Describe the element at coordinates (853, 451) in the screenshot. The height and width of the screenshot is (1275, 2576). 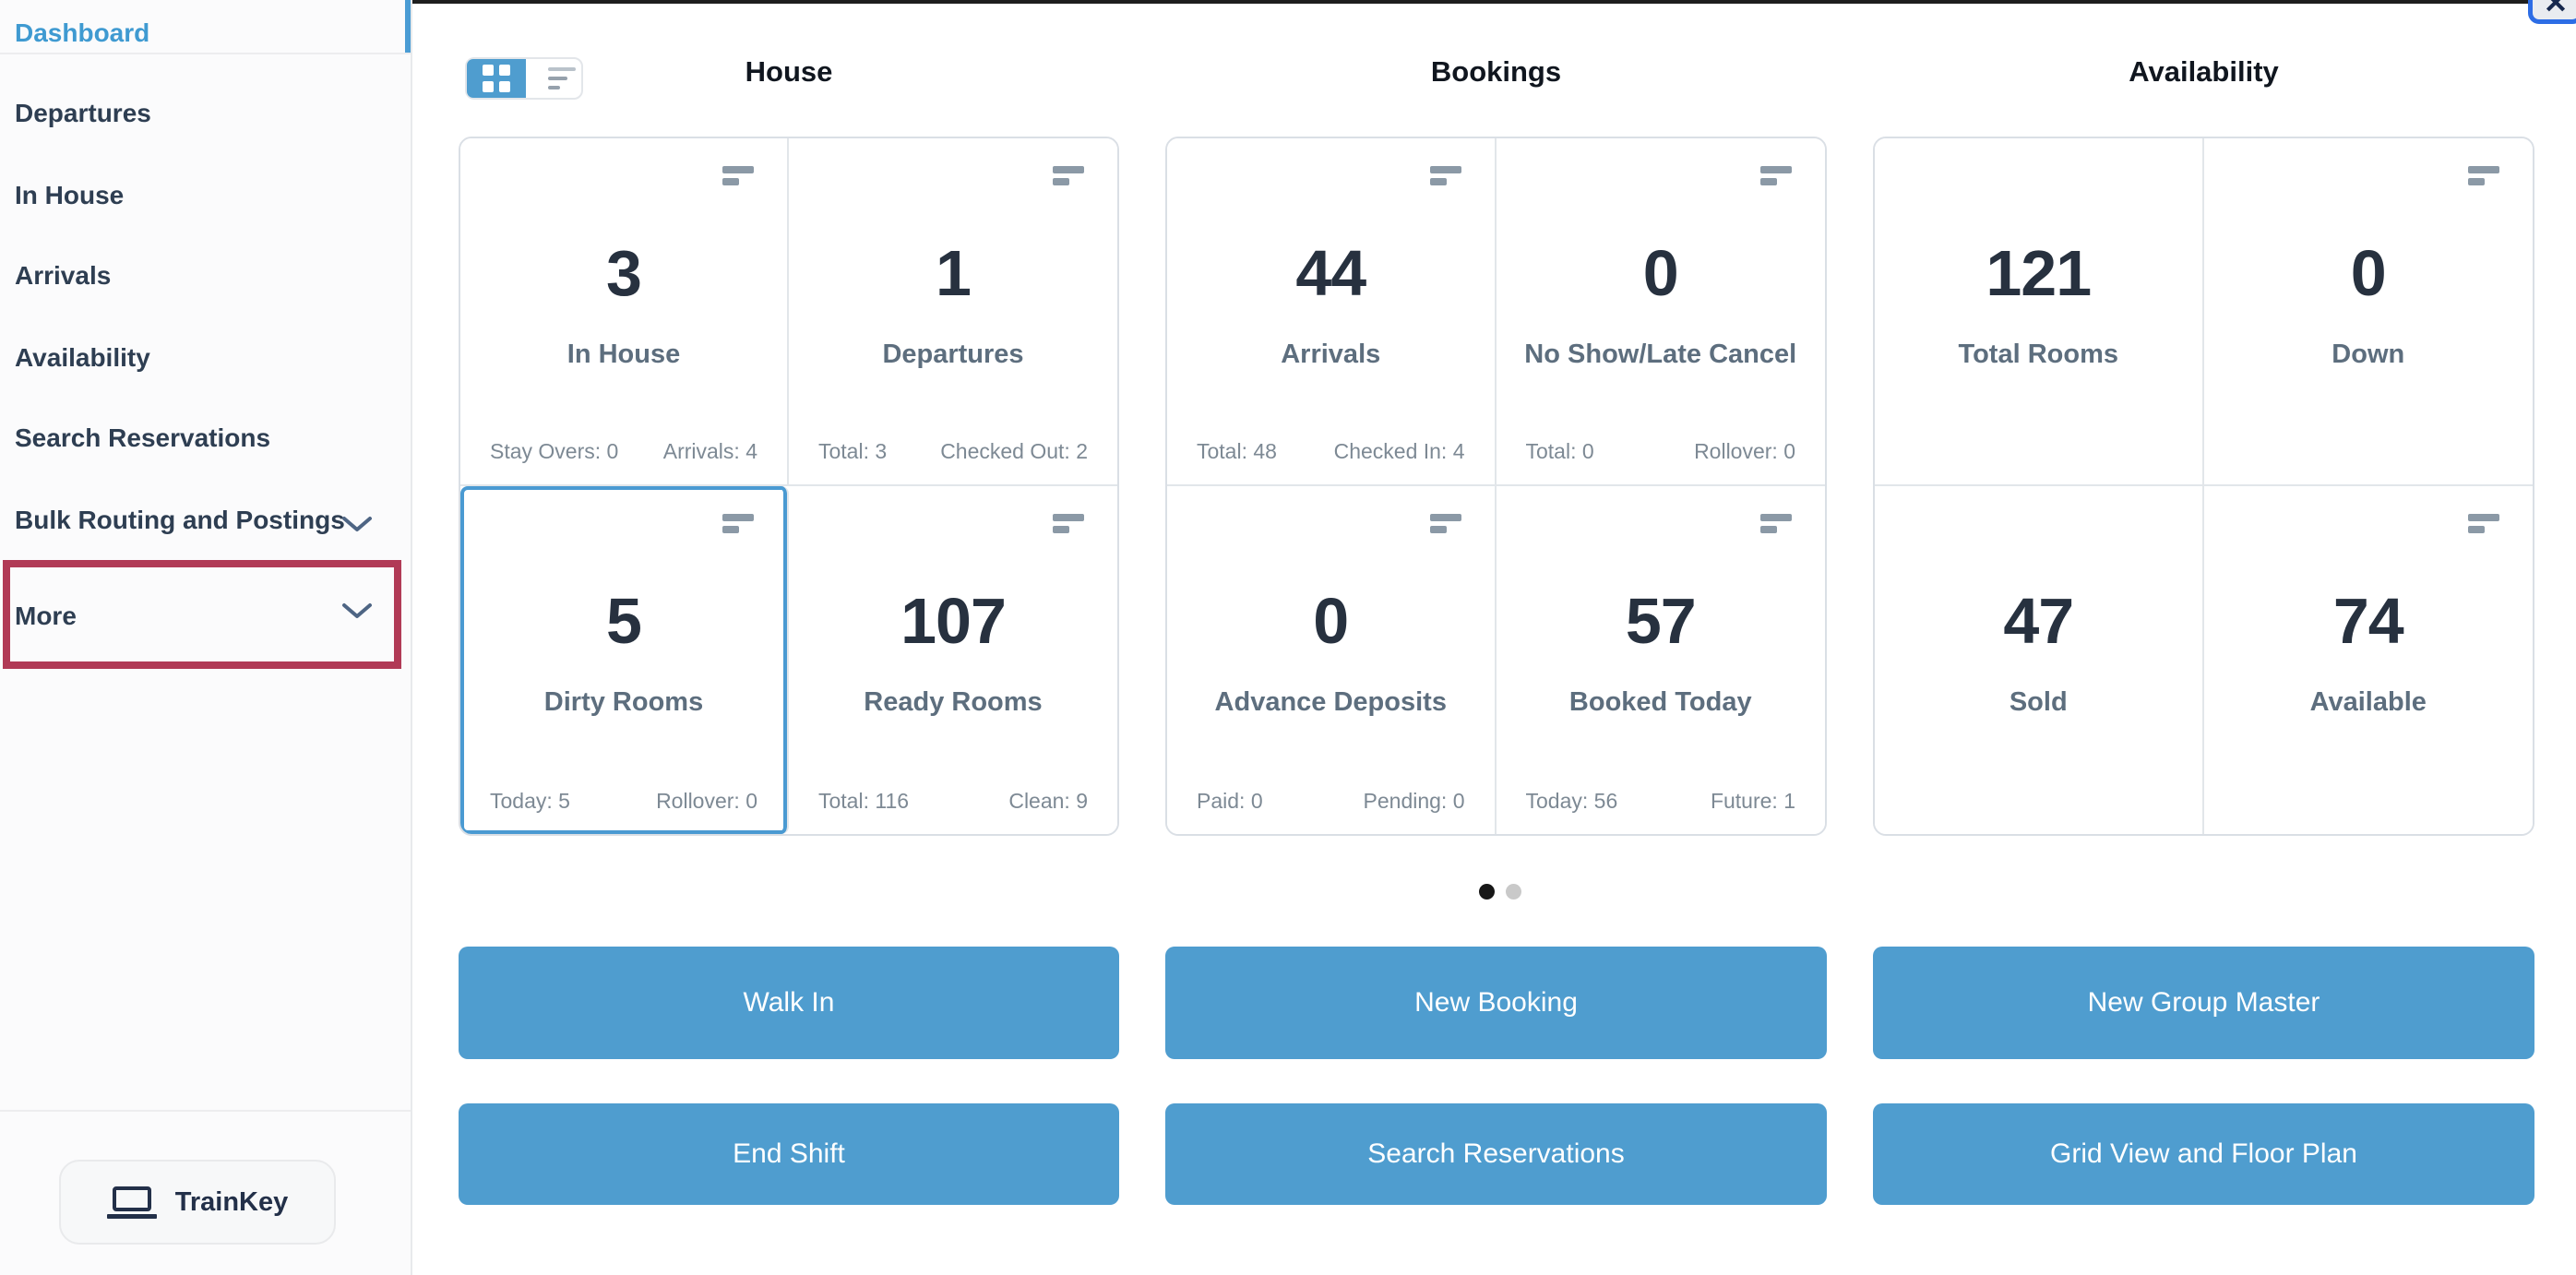
I see `card-stat-left: Total: 3` at that location.